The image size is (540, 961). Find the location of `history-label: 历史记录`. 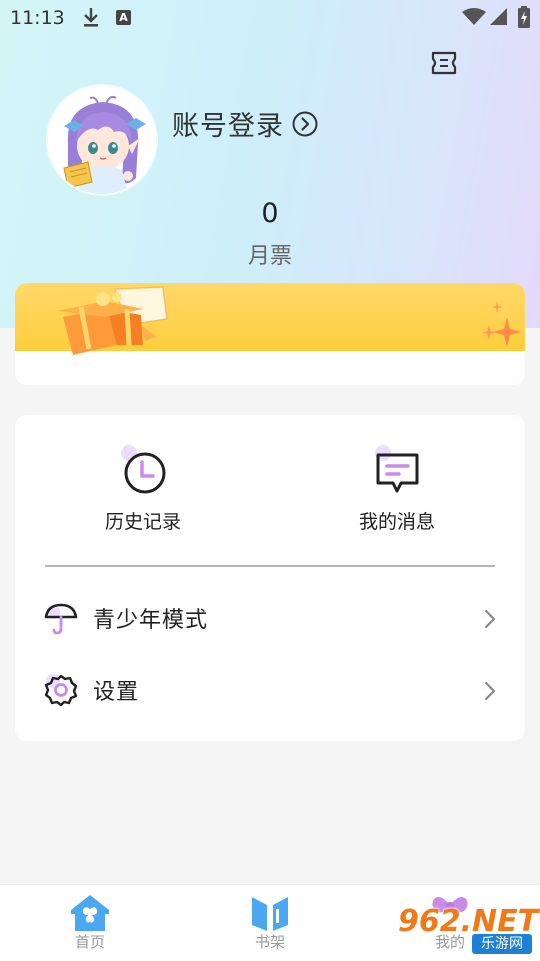

history-label: 历史记录 is located at coordinates (142, 522).